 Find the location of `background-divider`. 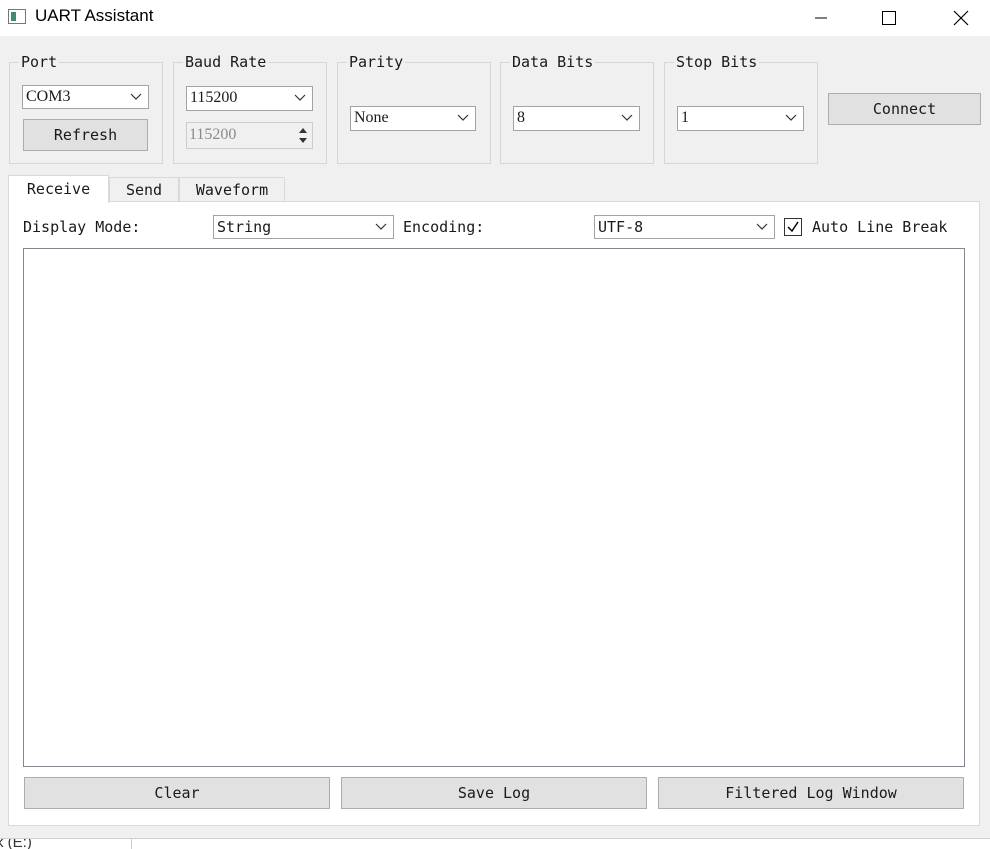

background-divider is located at coordinates (131, 844).